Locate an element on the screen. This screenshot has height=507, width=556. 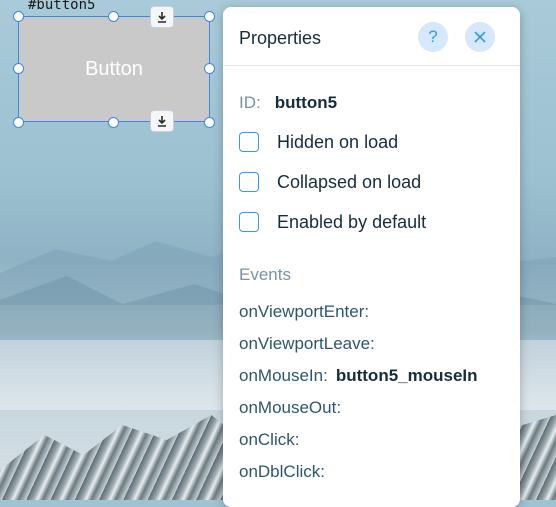
events-section-title: Events is located at coordinates (265, 274).